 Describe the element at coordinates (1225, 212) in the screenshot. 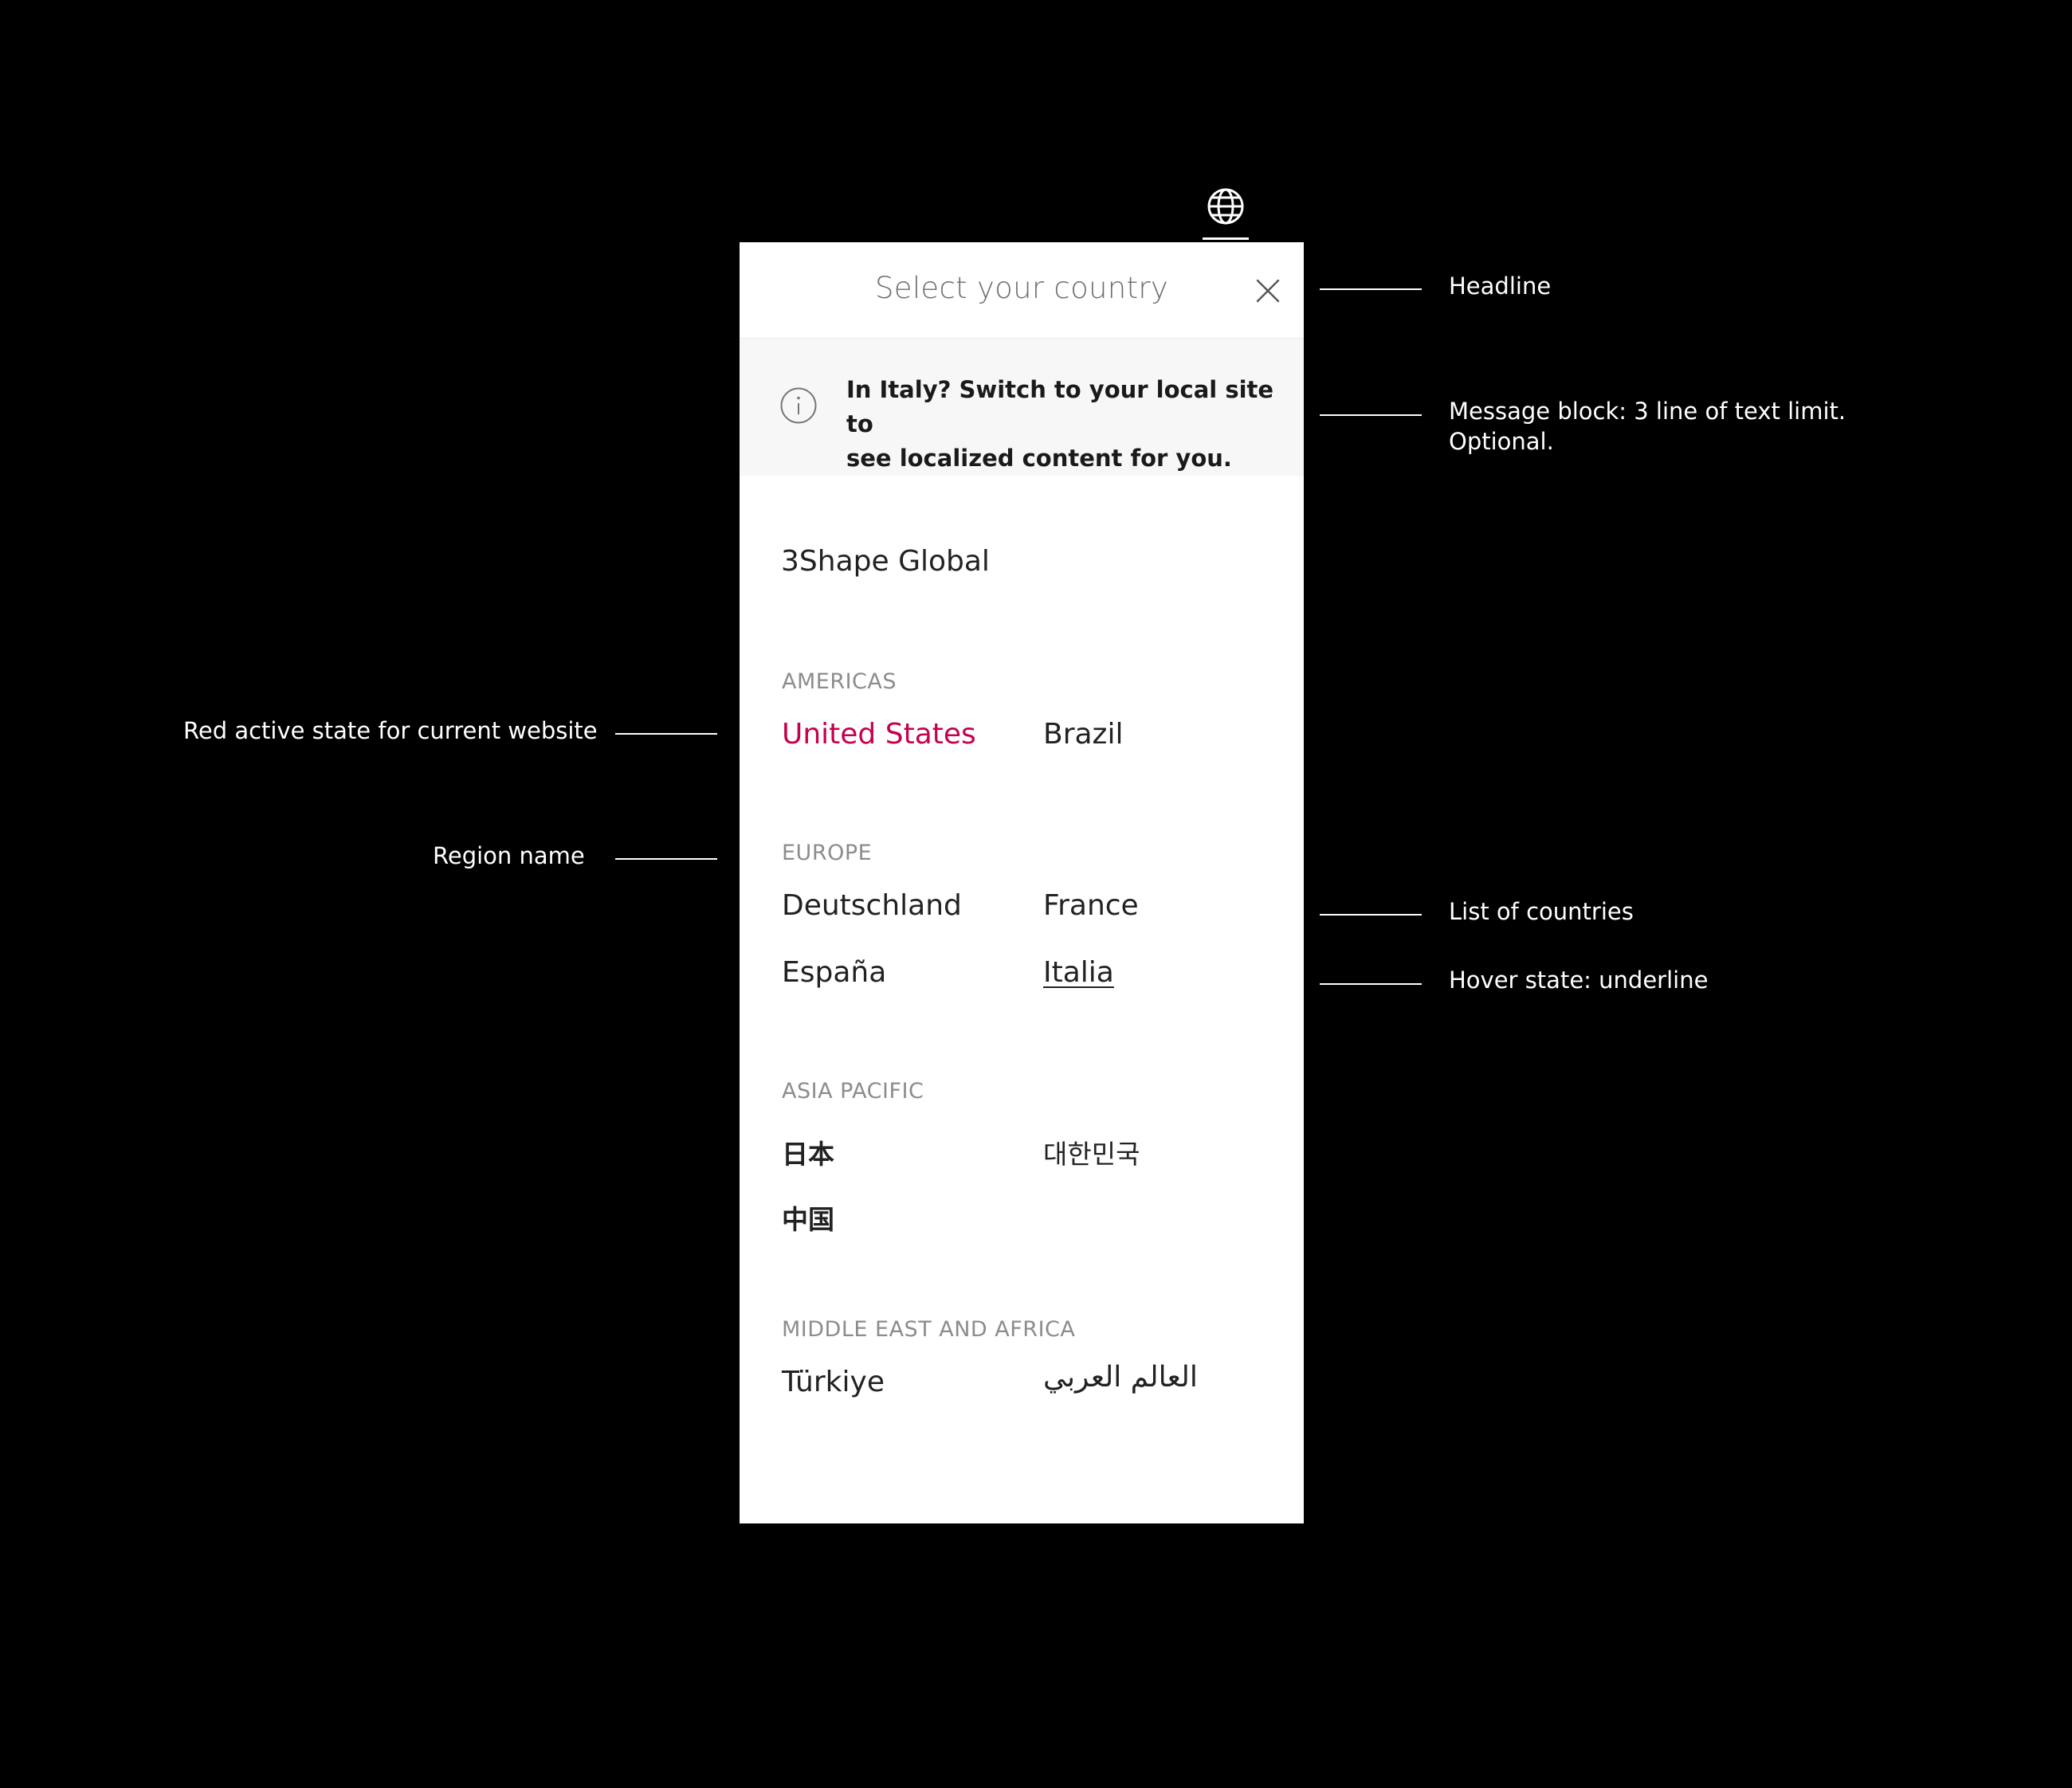

I see `country-selector-trigger` at that location.